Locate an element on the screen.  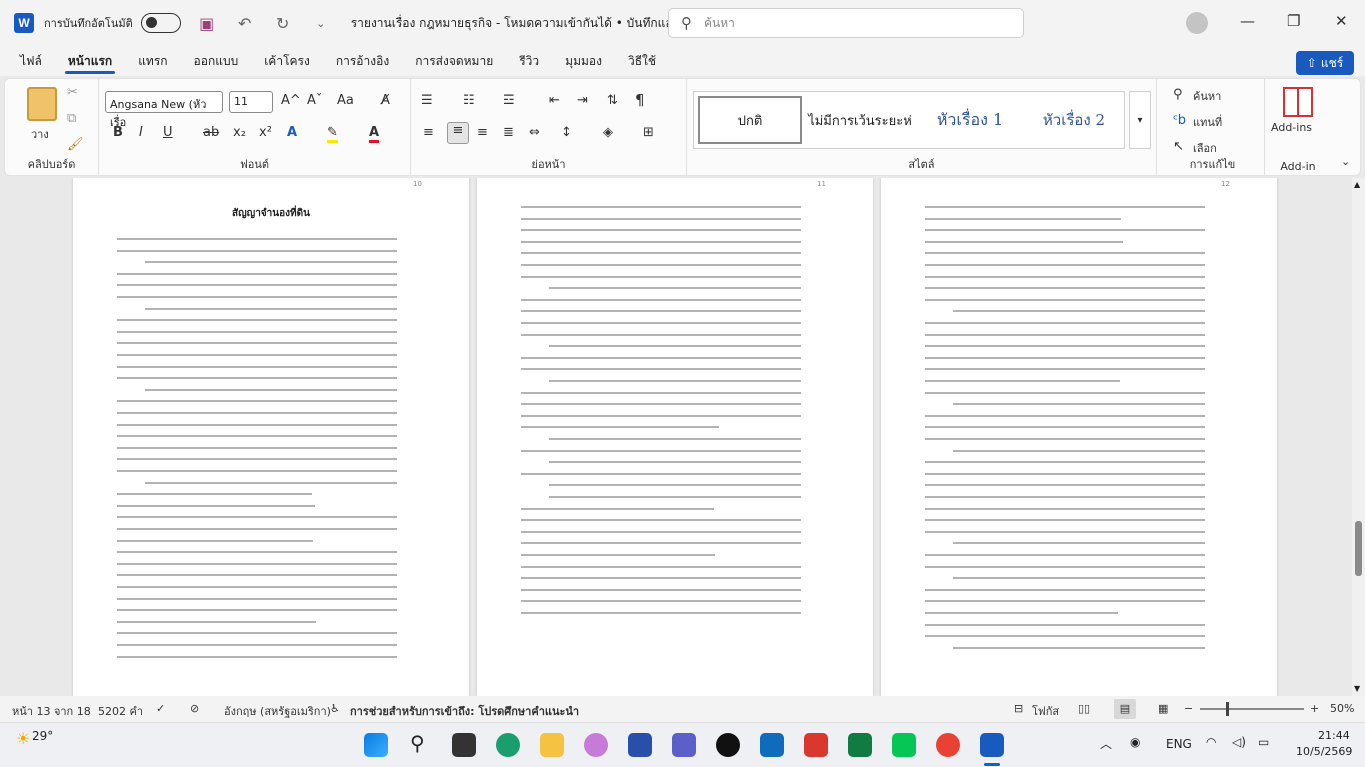
shading-icon: ◈ is located at coordinates (608, 132).